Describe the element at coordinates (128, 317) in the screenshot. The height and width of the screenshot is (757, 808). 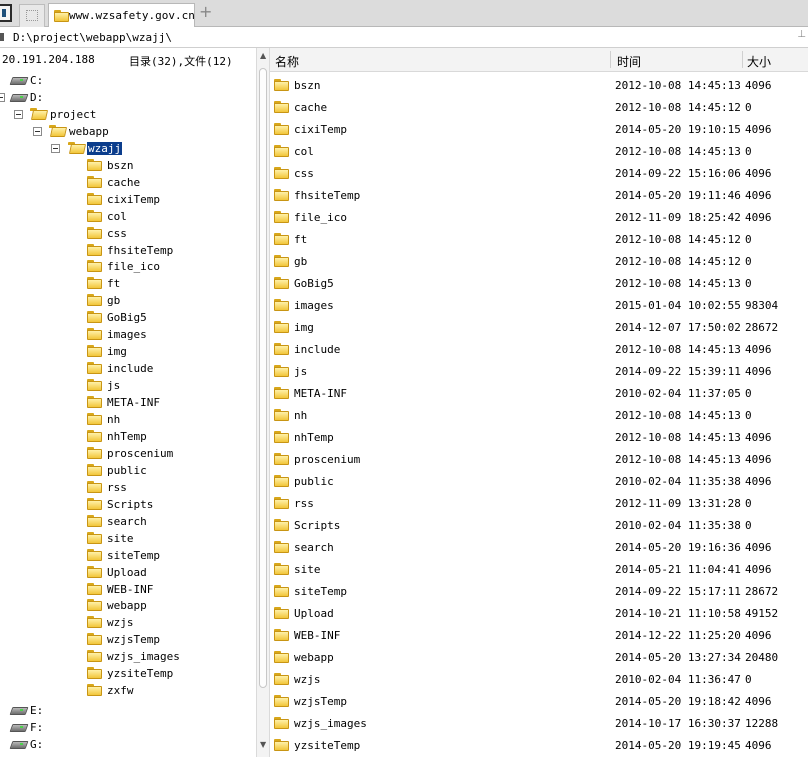
I see `tree-node-child: GoBig5` at that location.